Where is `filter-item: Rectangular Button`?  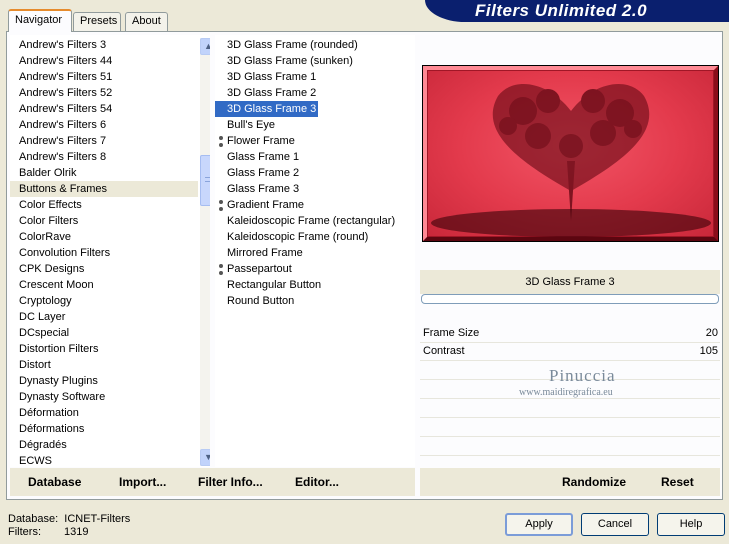 filter-item: Rectangular Button is located at coordinates (268, 285).